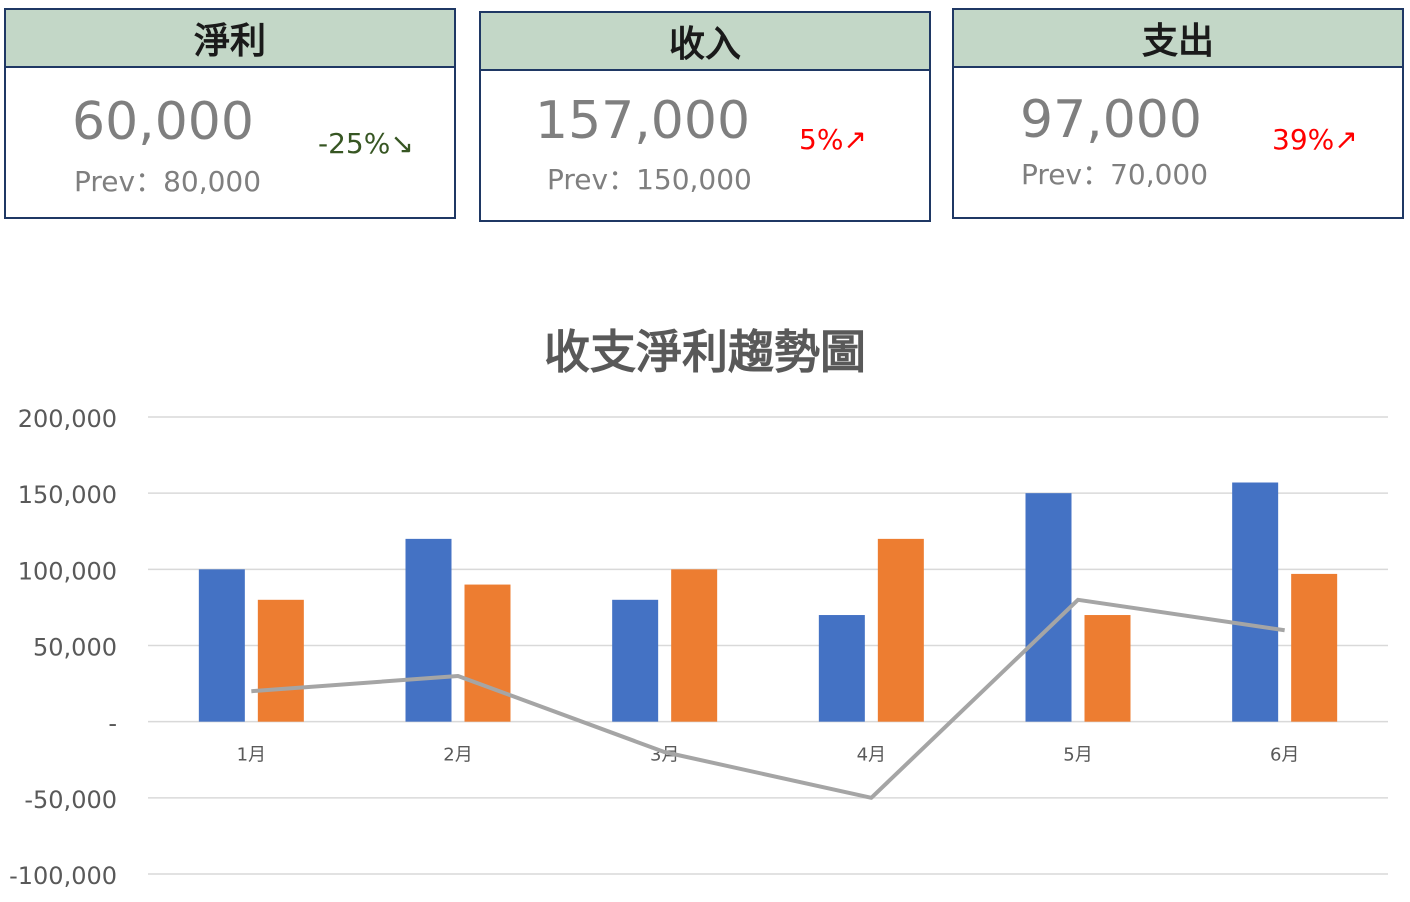 This screenshot has width=1410, height=902. Describe the element at coordinates (251, 755) in the screenshot. I see `x-tick-label: 1月` at that location.